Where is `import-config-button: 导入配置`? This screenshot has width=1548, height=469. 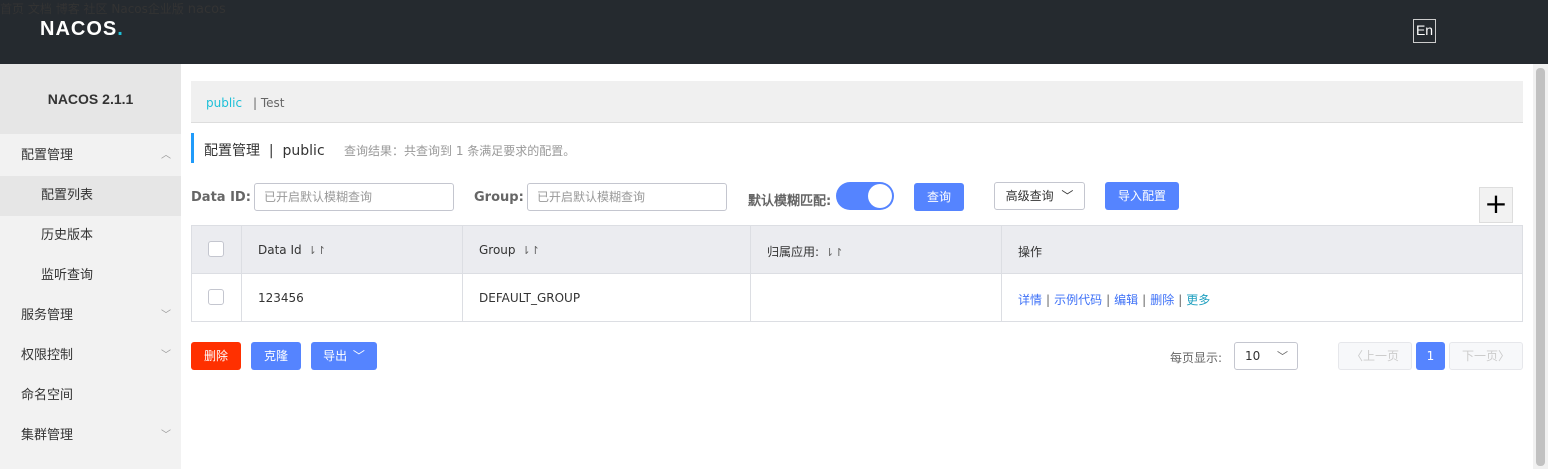
import-config-button: 导入配置 is located at coordinates (1142, 196).